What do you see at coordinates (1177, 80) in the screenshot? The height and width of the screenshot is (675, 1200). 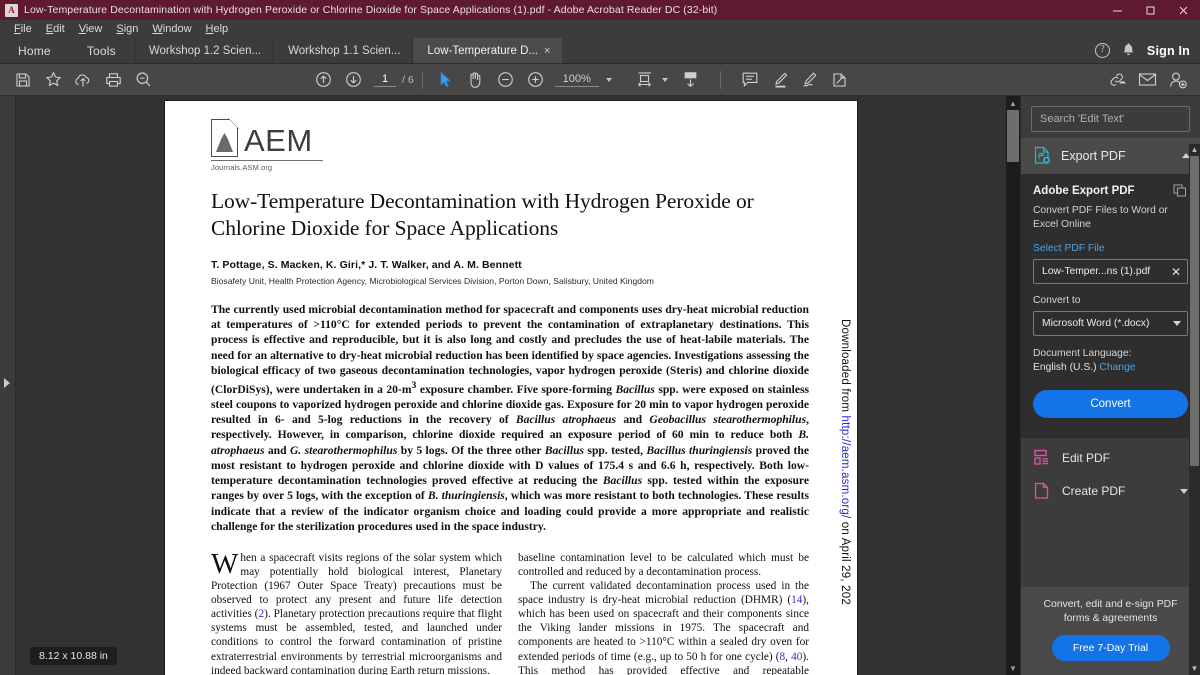 I see `add-user-icon` at bounding box center [1177, 80].